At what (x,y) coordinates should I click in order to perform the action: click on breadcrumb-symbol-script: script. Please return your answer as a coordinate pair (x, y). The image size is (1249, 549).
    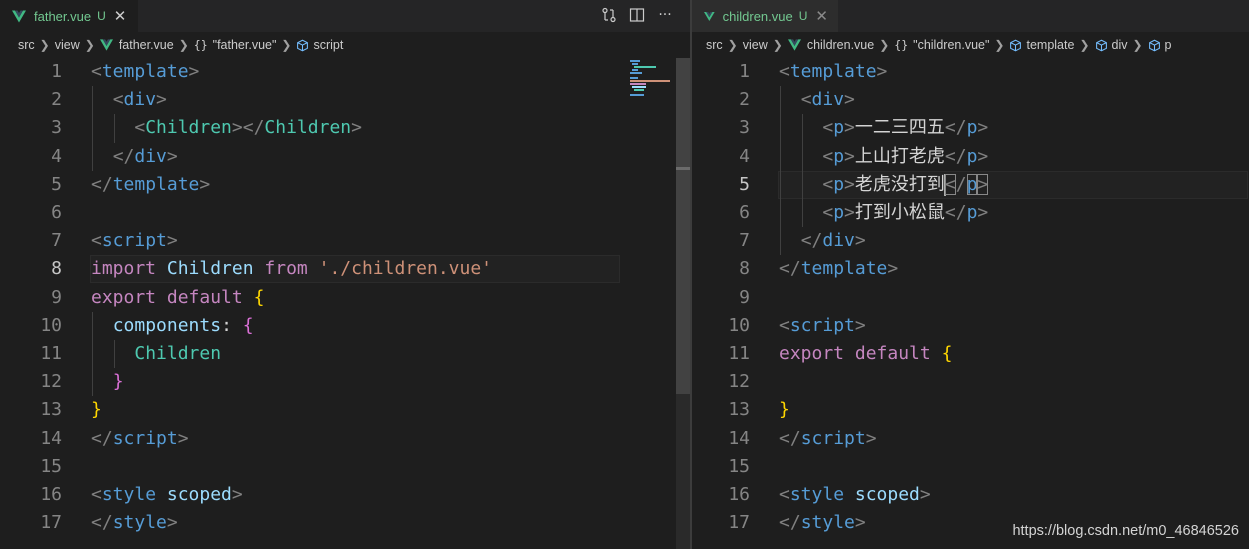
    Looking at the image, I should click on (319, 45).